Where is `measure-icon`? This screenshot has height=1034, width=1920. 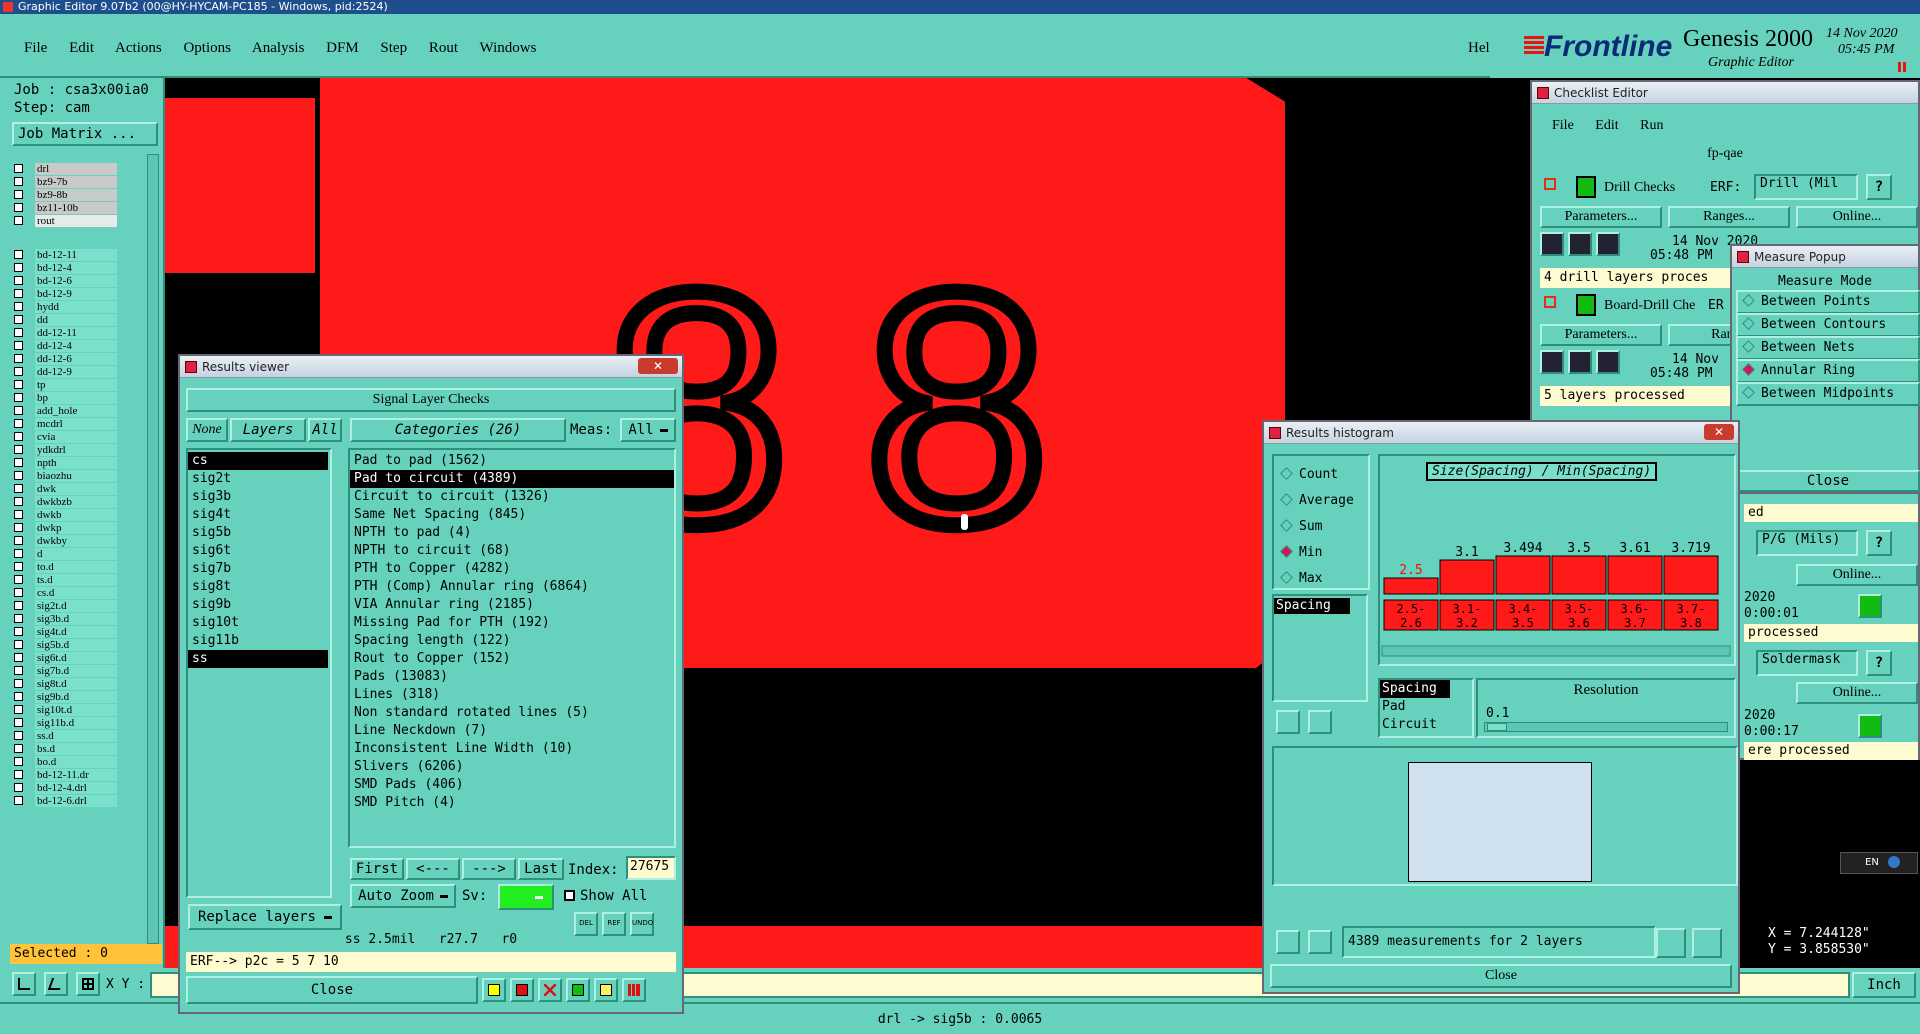 measure-icon is located at coordinates (56, 984).